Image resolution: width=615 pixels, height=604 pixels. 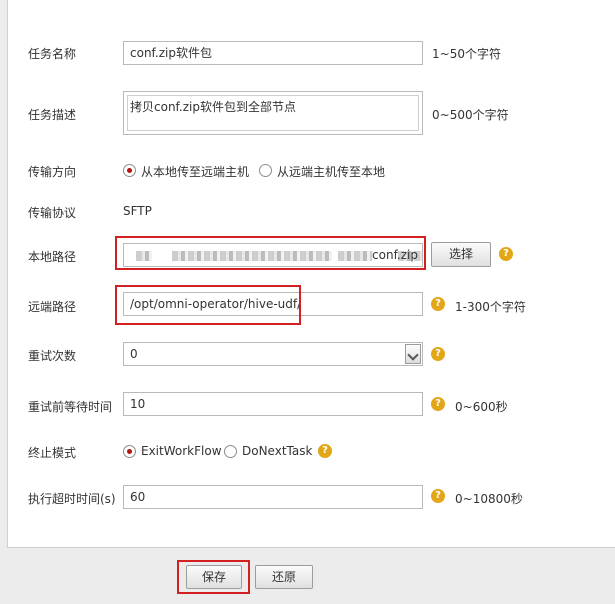 I want to click on task-desc-text: 拷贝conf.zip软件包到全部节点, so click(x=273, y=113).